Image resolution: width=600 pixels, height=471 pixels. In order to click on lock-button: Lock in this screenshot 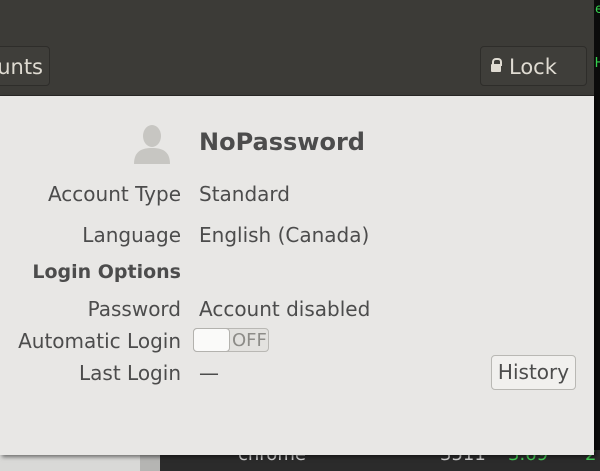, I will do `click(533, 66)`.